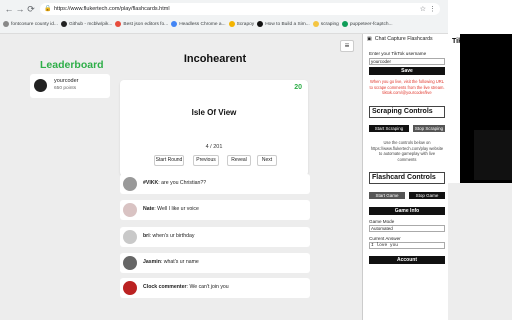 The height and width of the screenshot is (320, 512). I want to click on leaderboard-username: yourcoder, so click(66, 81).